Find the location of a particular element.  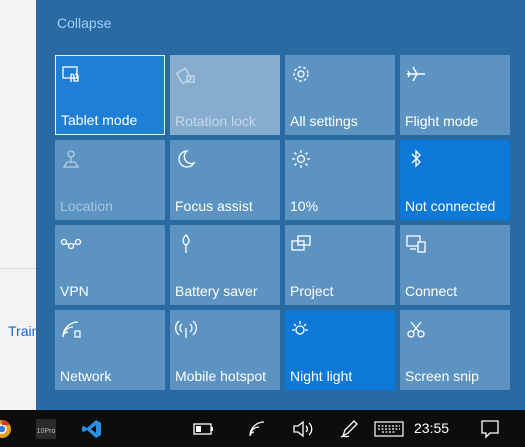

background-app: Train is located at coordinates (18, 205).